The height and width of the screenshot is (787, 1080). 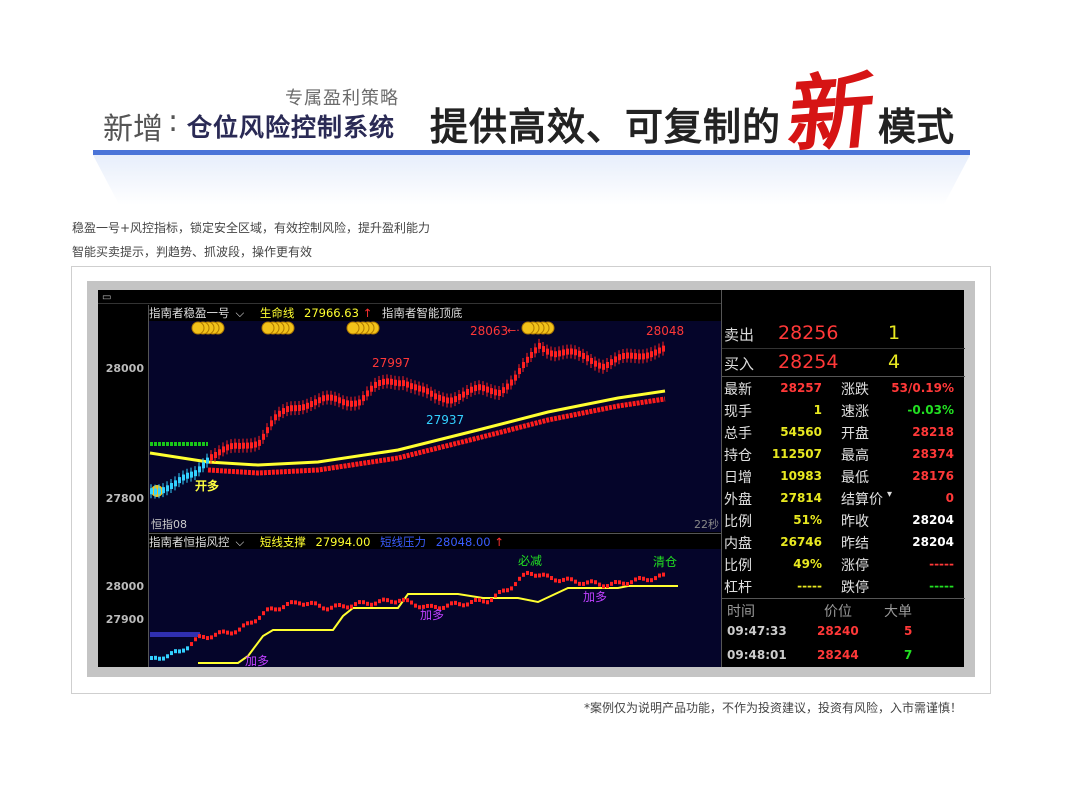 I want to click on peak-label: 27997, so click(x=391, y=363).